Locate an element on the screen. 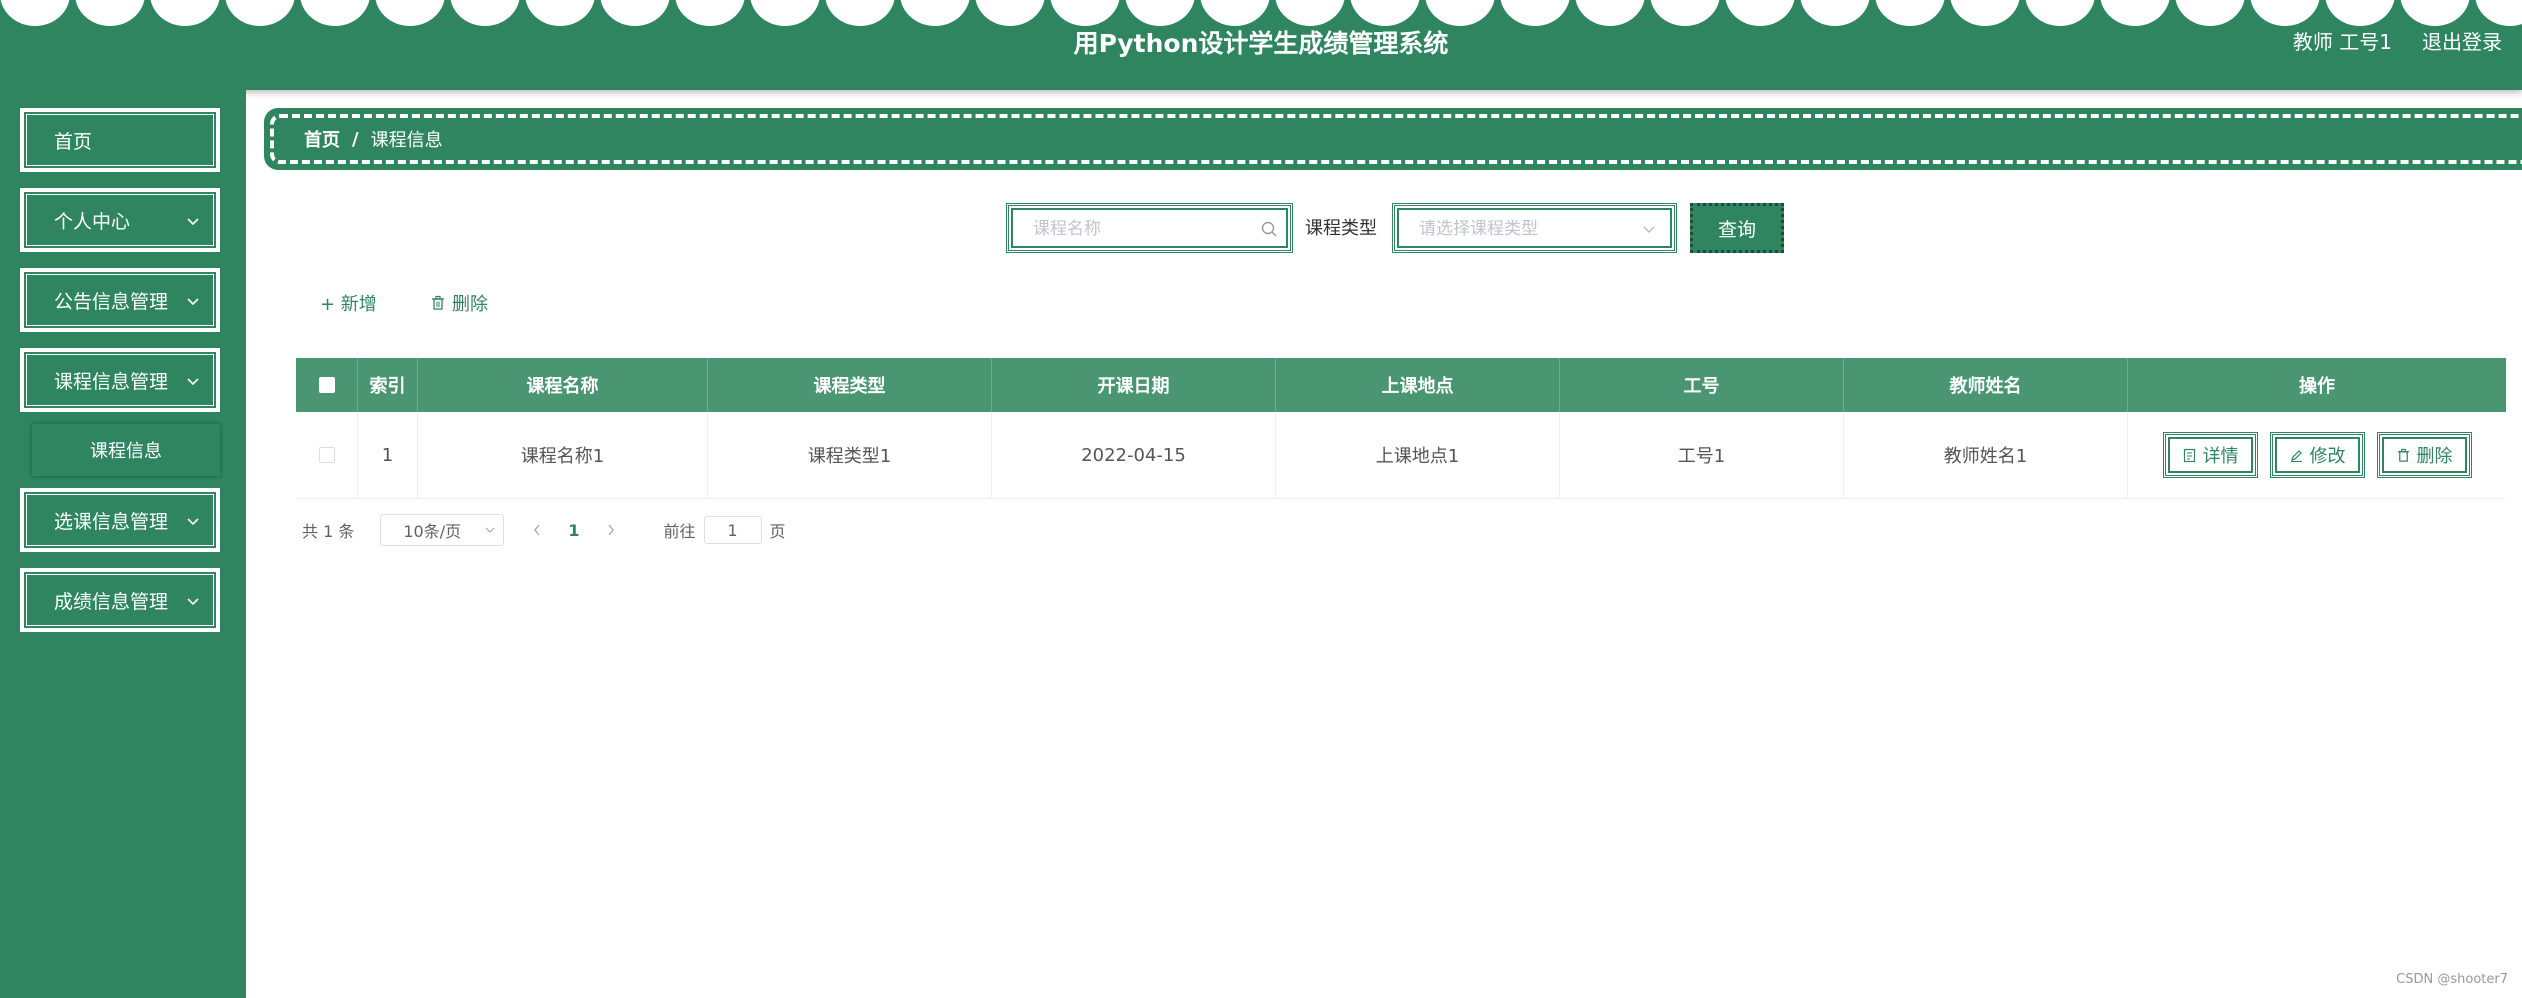 The height and width of the screenshot is (998, 2522). batch-delete-button: 删除 is located at coordinates (459, 303).